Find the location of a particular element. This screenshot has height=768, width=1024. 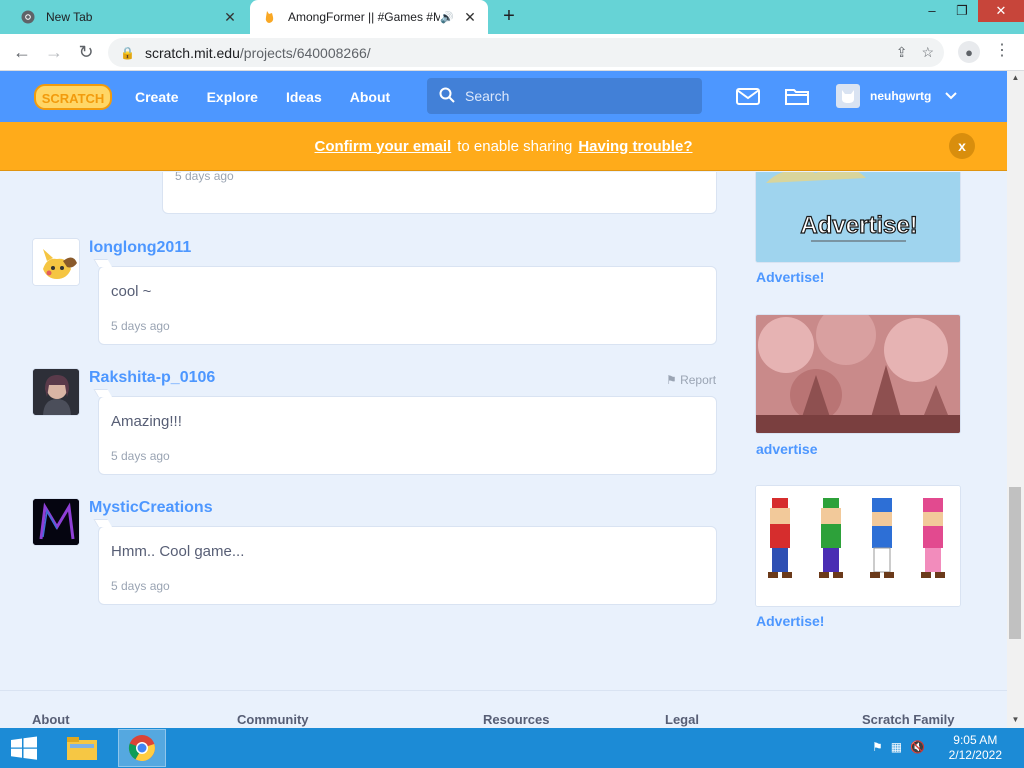

footer-heading-resources: Resources is located at coordinates (516, 719).